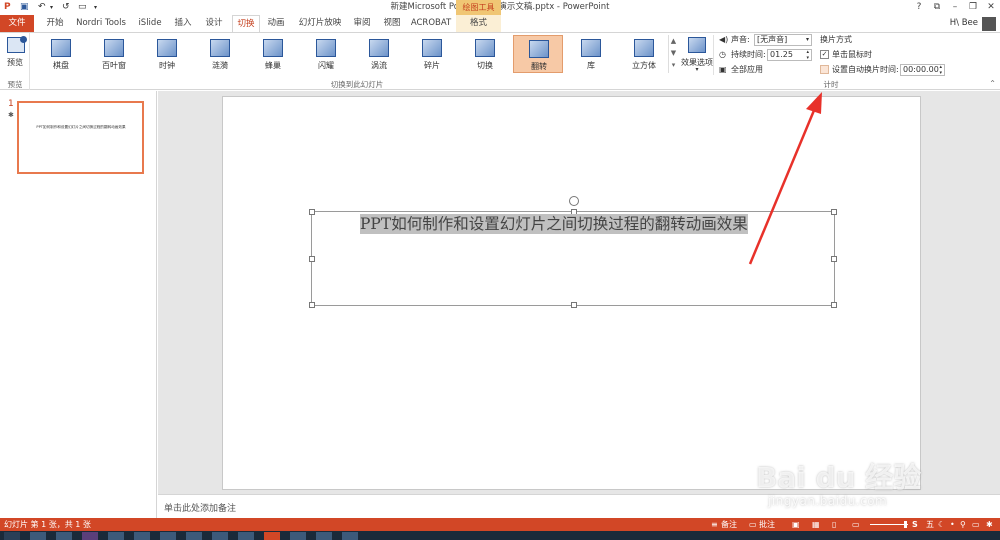  I want to click on transition-label: 闪耀, so click(326, 65).